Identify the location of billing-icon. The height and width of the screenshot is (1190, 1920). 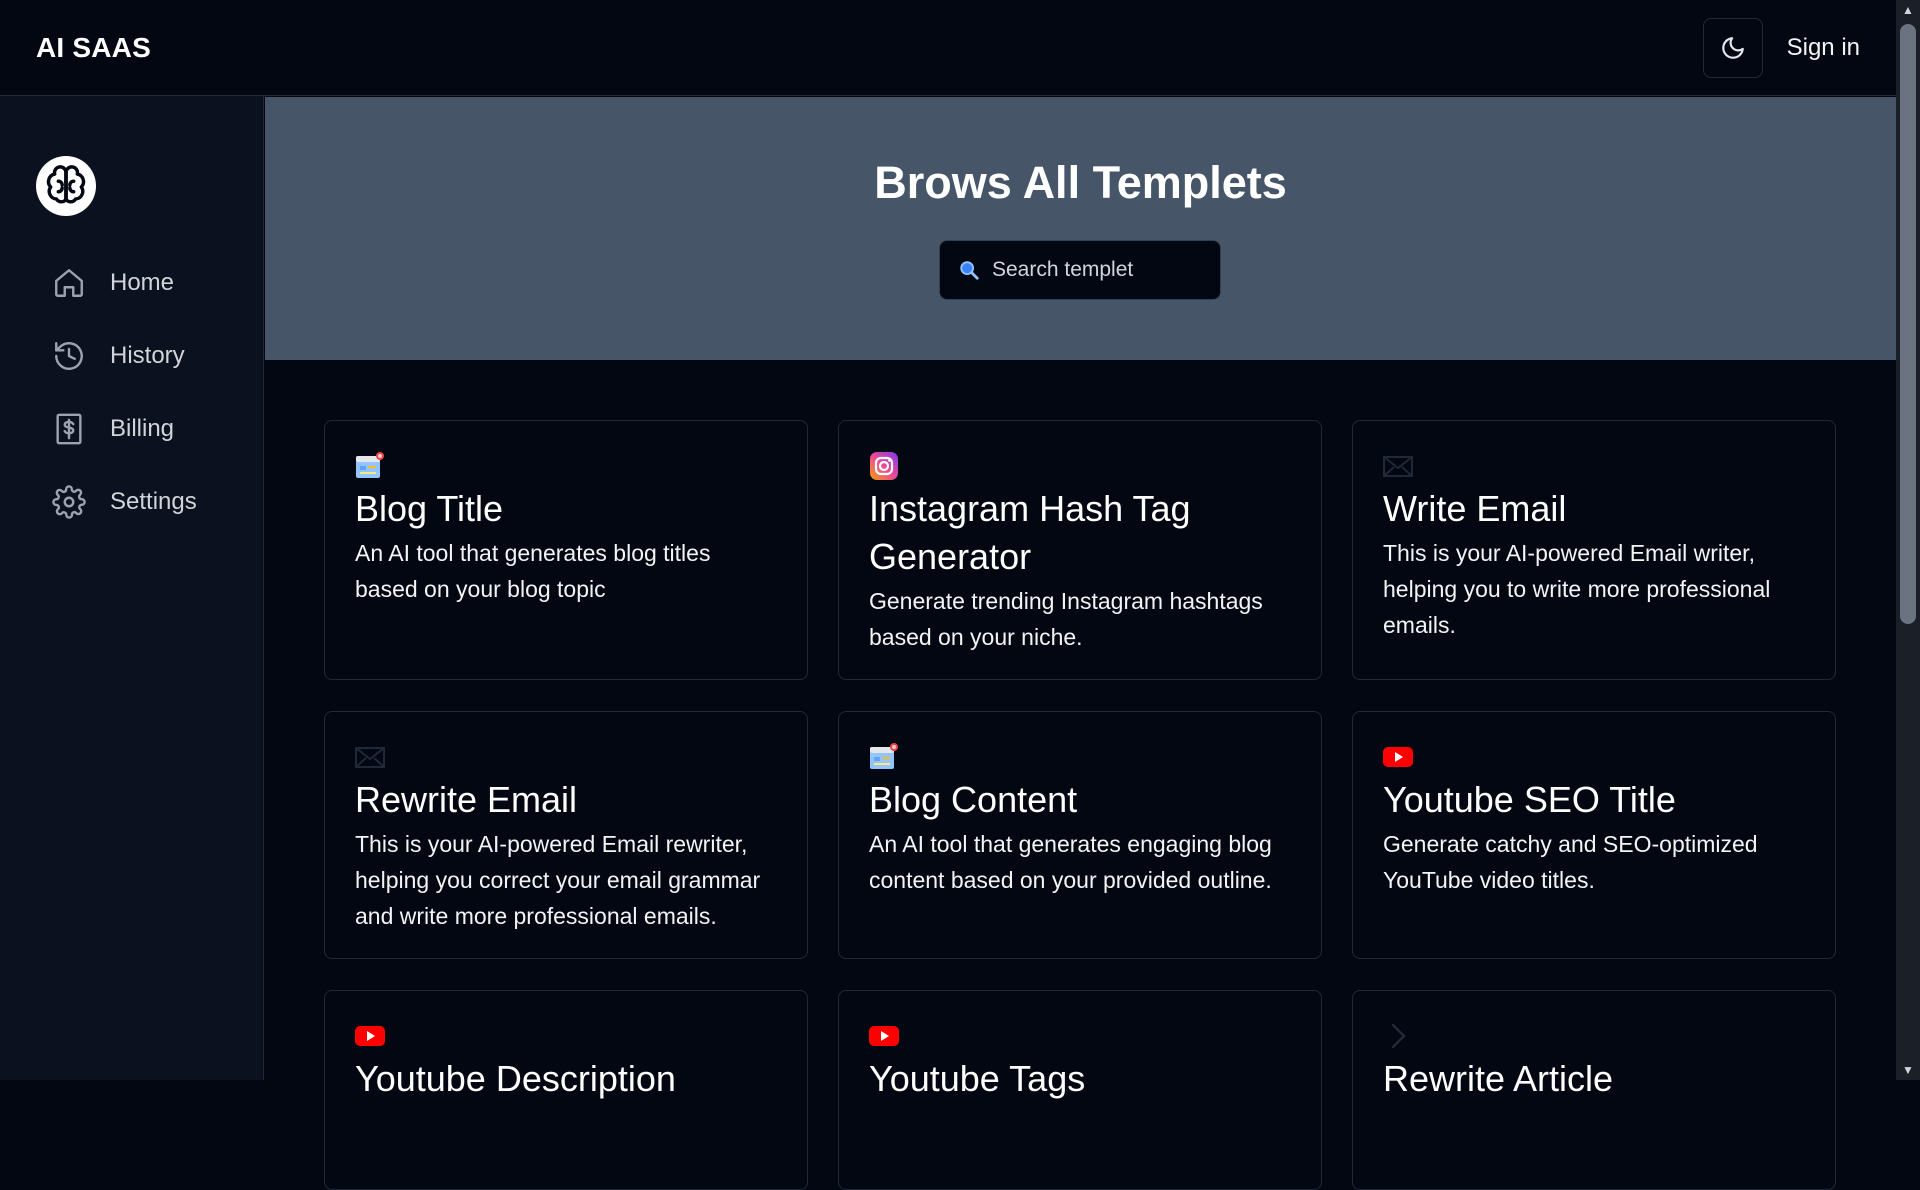
(69, 428).